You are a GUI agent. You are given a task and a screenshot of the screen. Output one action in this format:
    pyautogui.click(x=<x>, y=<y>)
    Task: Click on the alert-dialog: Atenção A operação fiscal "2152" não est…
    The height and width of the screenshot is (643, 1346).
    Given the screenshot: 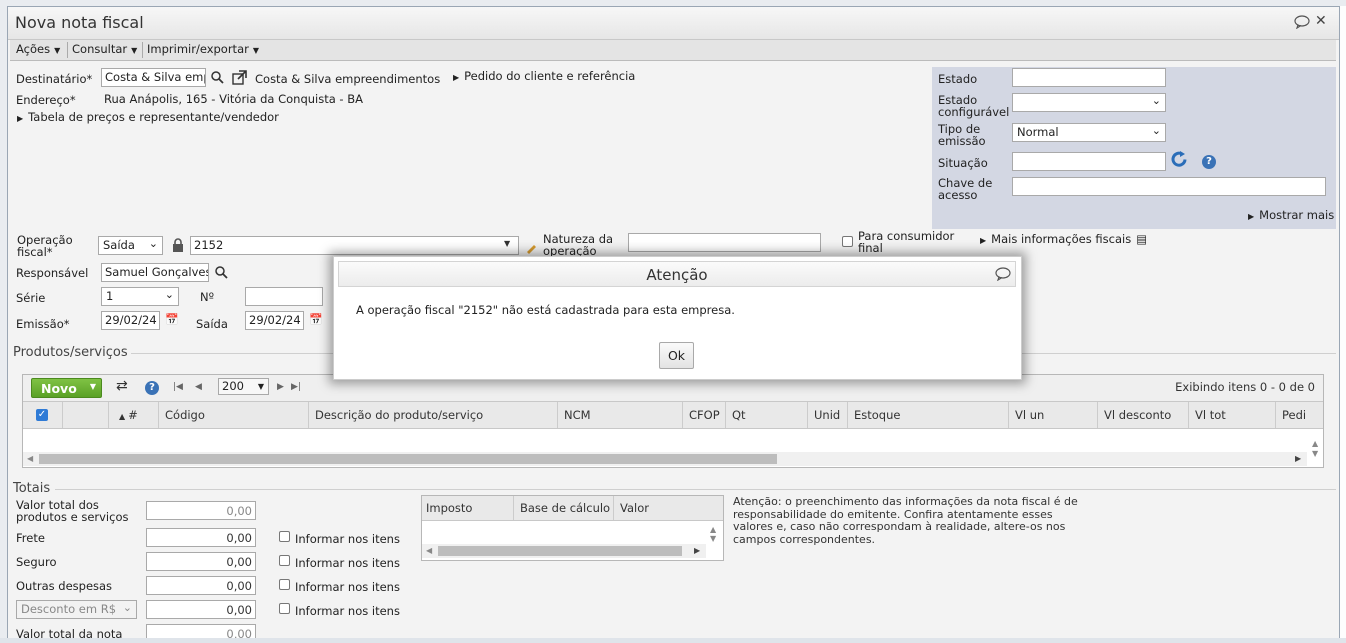 What is the action you would take?
    pyautogui.click(x=677, y=318)
    